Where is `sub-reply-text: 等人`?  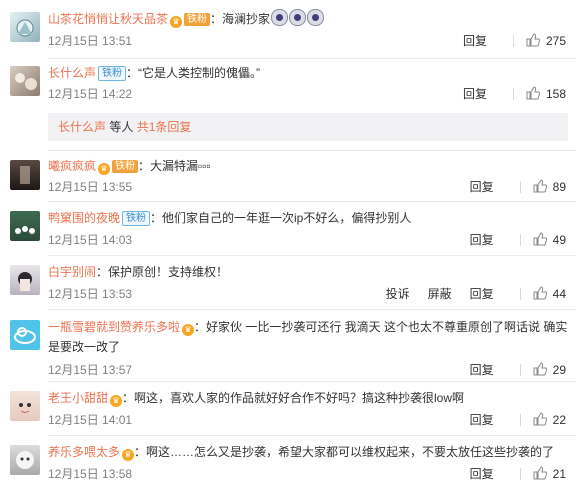
sub-reply-text: 等人 is located at coordinates (121, 127).